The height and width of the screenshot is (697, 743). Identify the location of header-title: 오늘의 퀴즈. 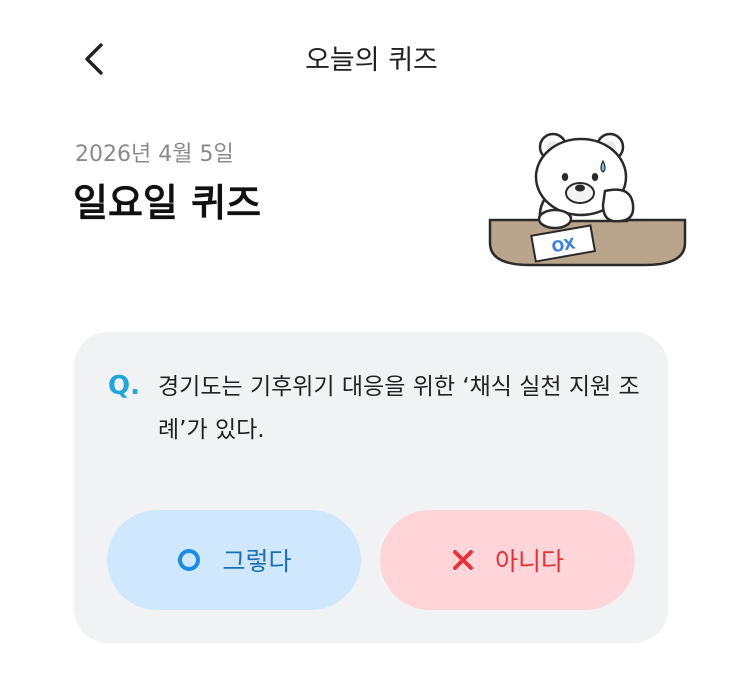
(371, 60).